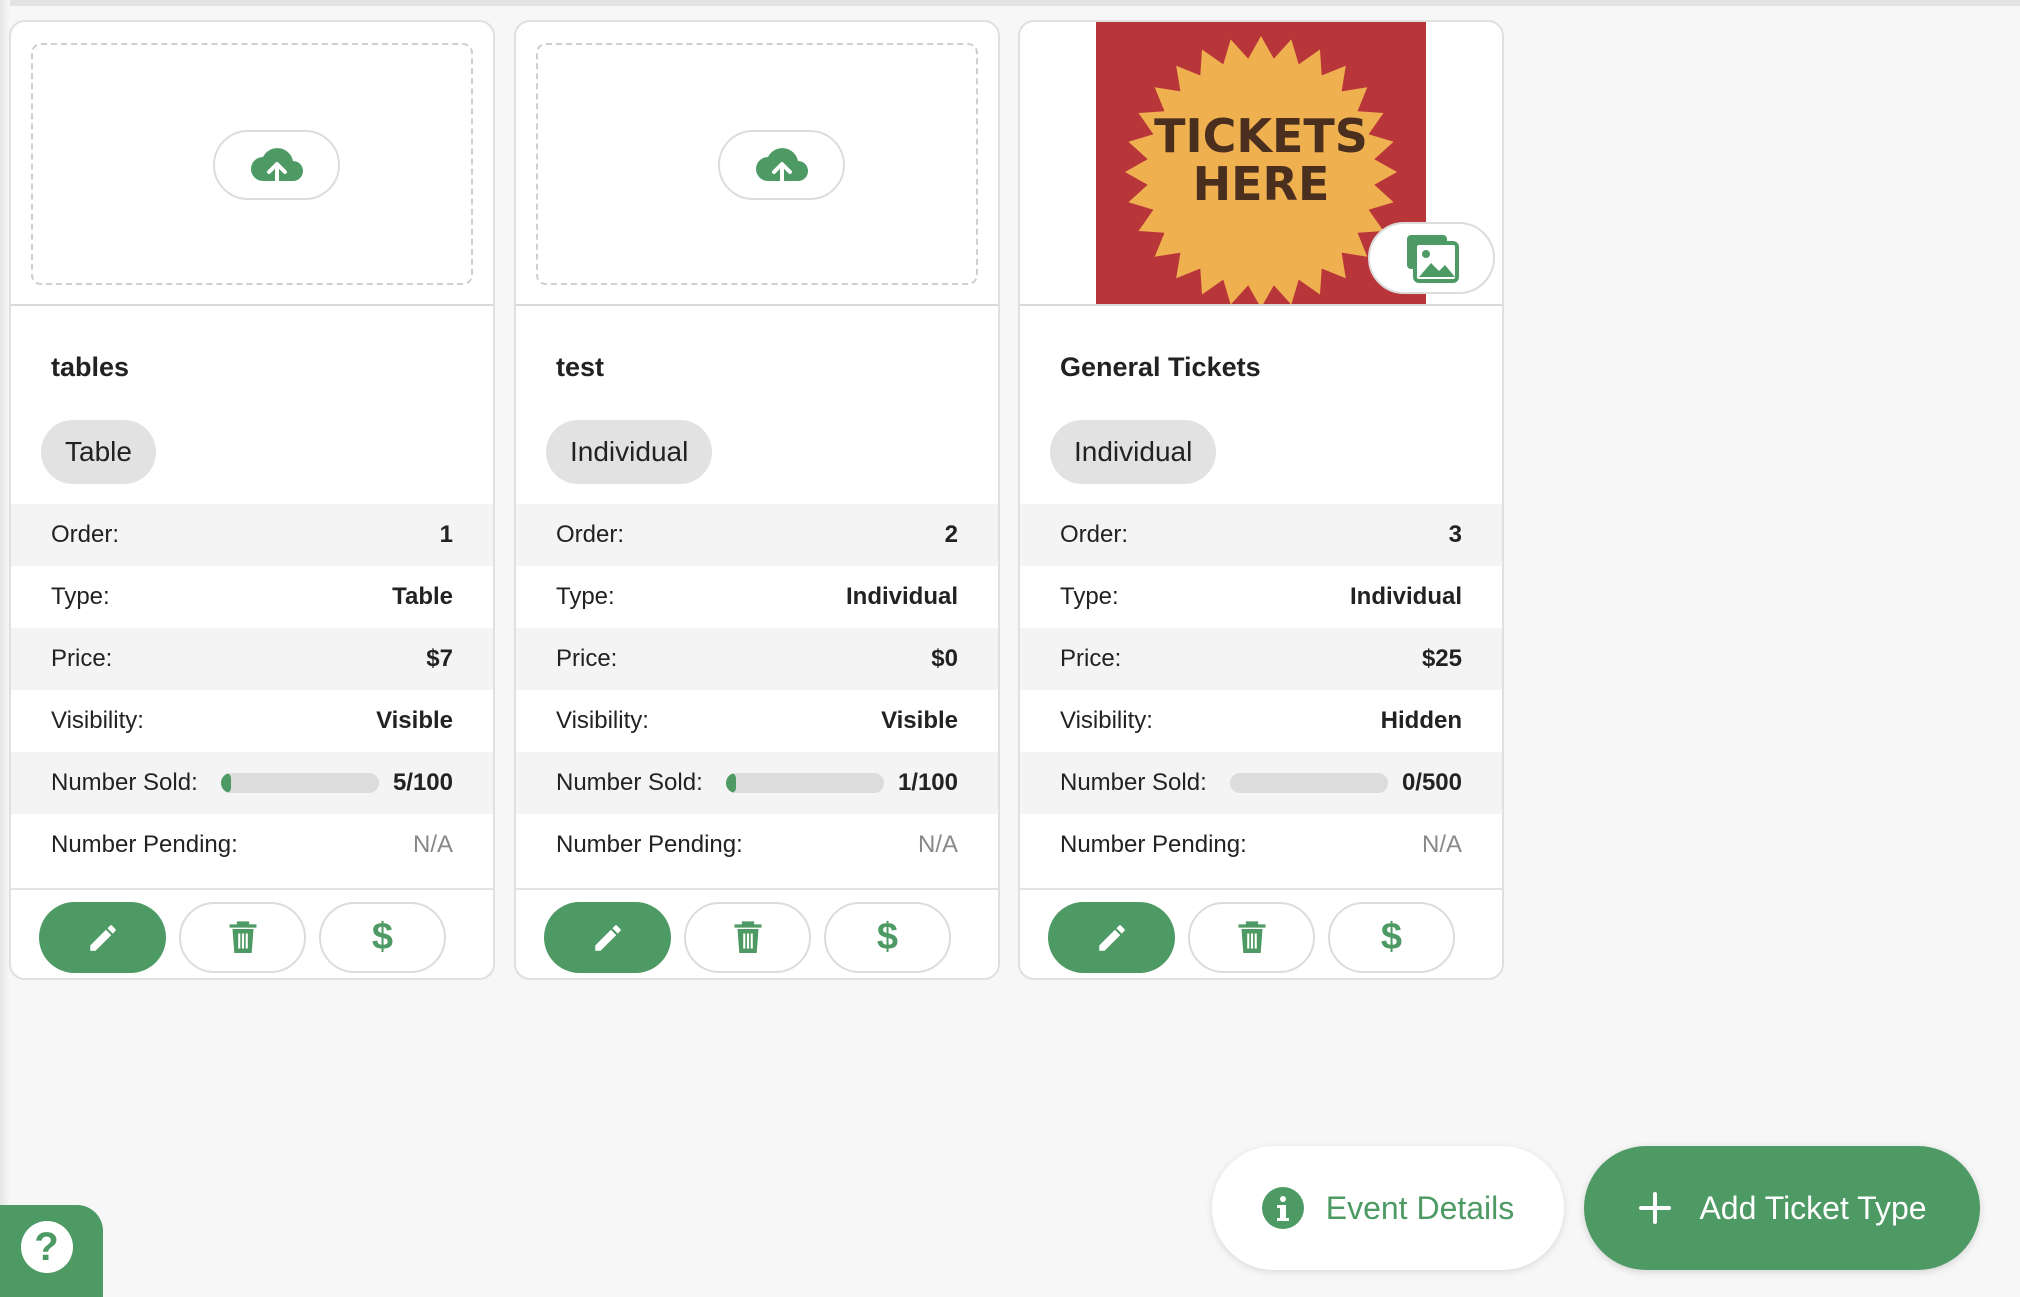 The height and width of the screenshot is (1297, 2020). What do you see at coordinates (757, 535) in the screenshot?
I see `order-row: Order: 2` at bounding box center [757, 535].